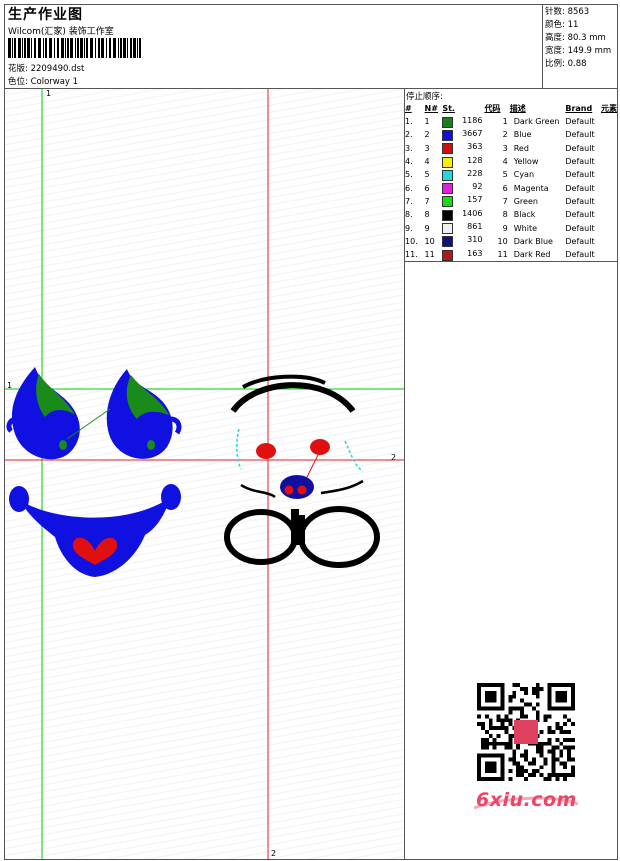 This screenshot has height=861, width=620. What do you see at coordinates (526, 732) in the screenshot?
I see `qr-code` at bounding box center [526, 732].